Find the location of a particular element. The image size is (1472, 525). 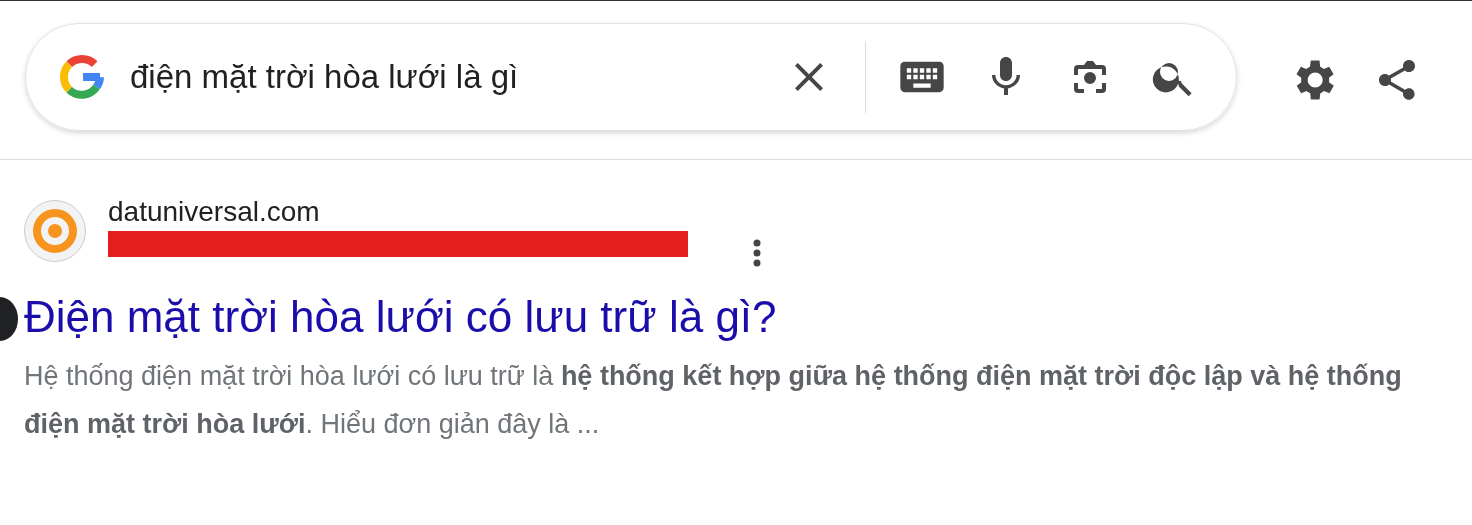

search-field: điện mặt trời hòa lưới là gì is located at coordinates (447, 77).